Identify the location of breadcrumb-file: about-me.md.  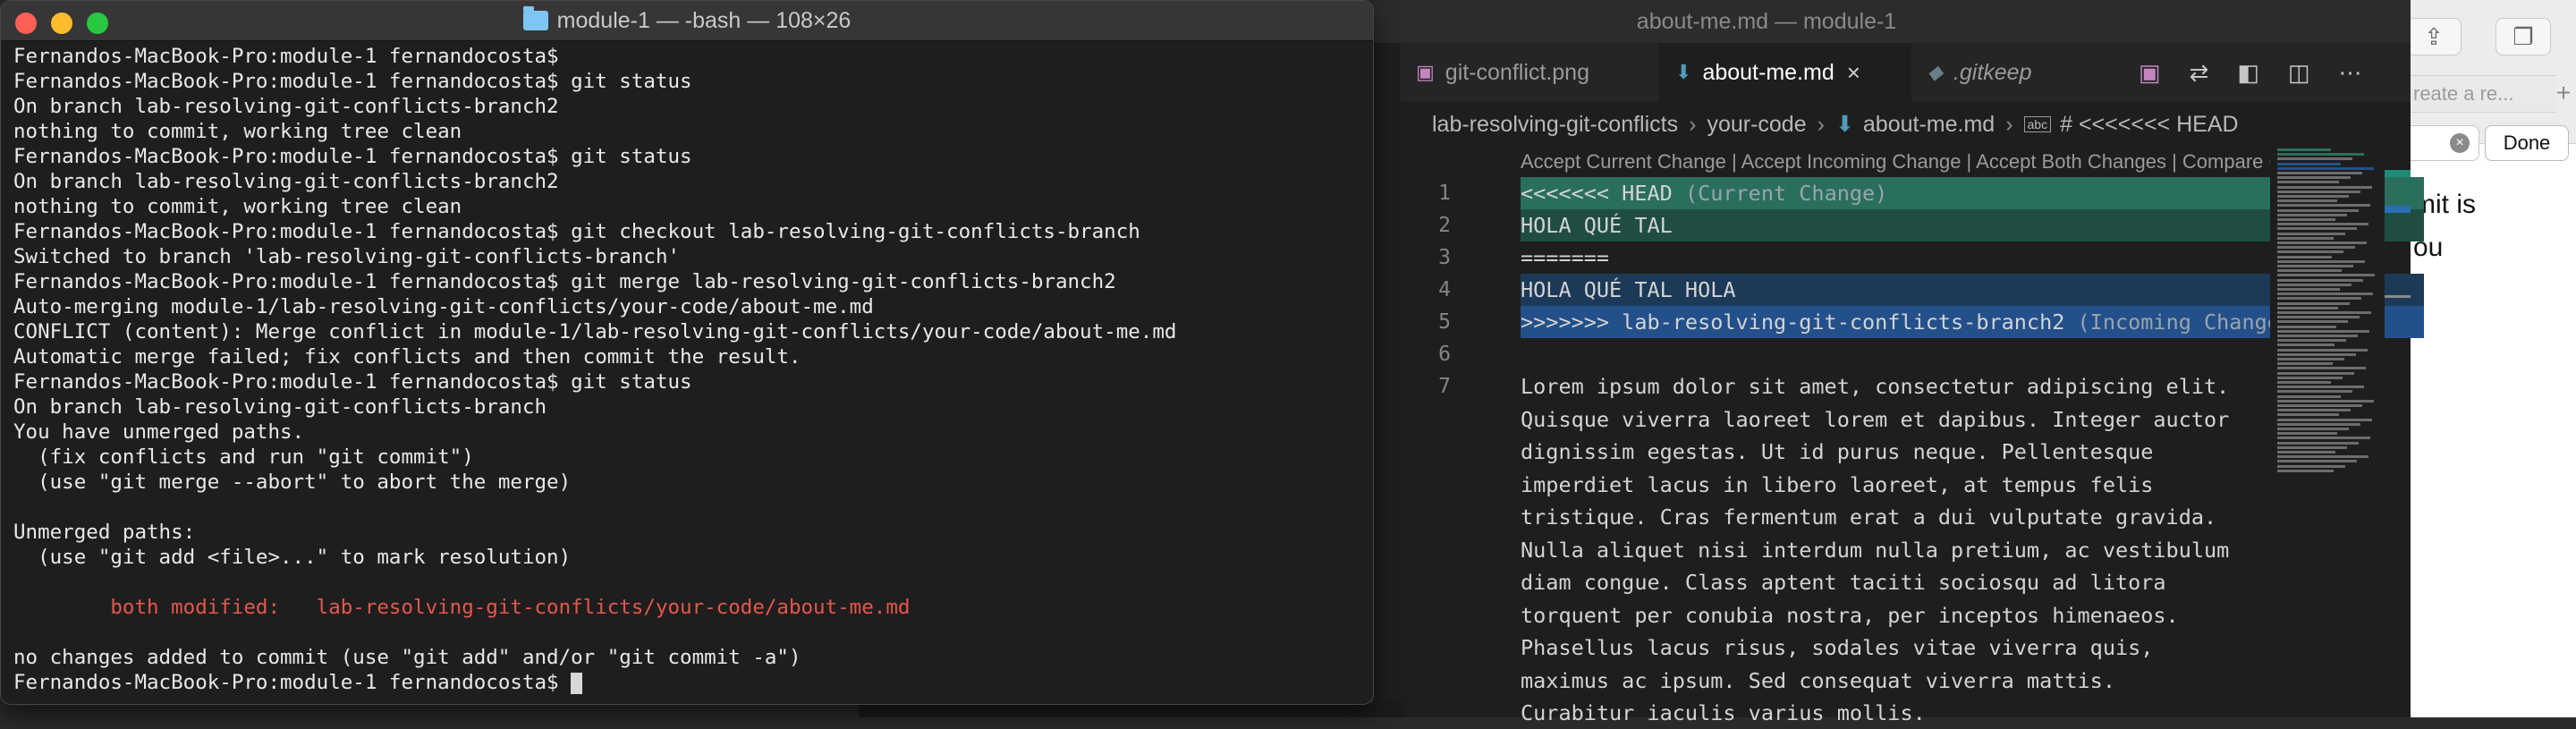
(1929, 125).